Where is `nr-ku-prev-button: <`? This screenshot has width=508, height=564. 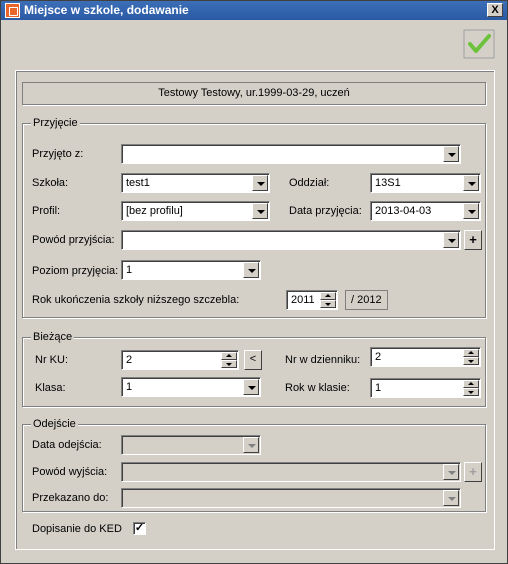 nr-ku-prev-button: < is located at coordinates (253, 360).